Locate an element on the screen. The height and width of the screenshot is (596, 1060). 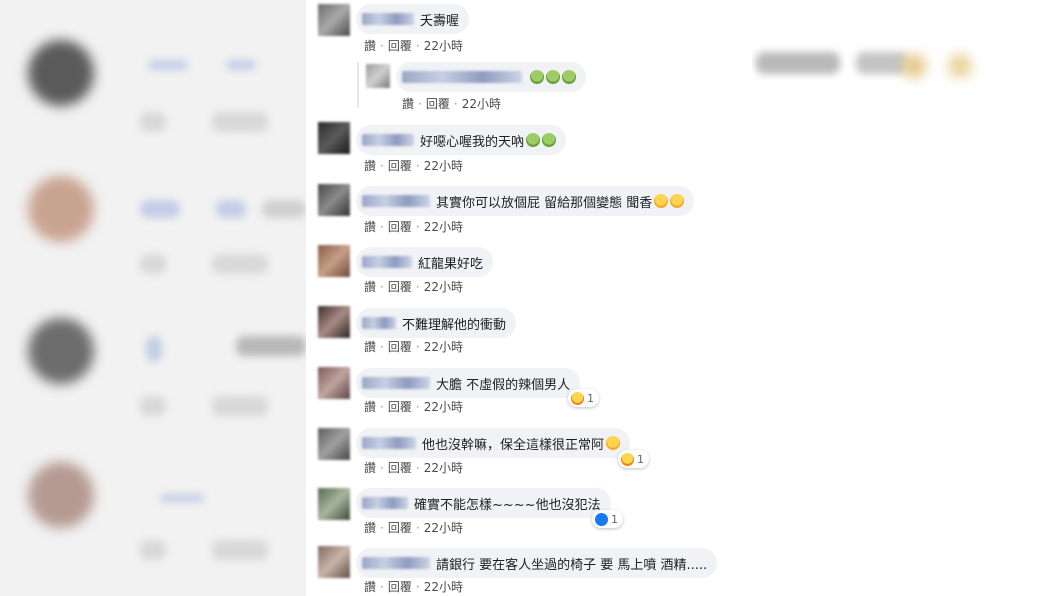
comment-text: 紅龍果好吃 is located at coordinates (451, 264).